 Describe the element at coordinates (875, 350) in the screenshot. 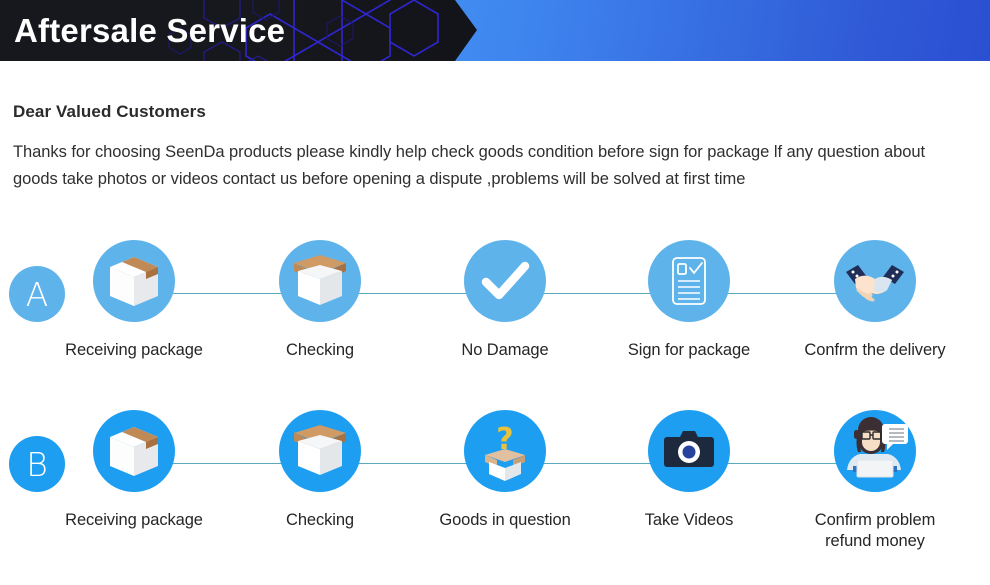

I see `step-label: Confrm the delivery` at that location.